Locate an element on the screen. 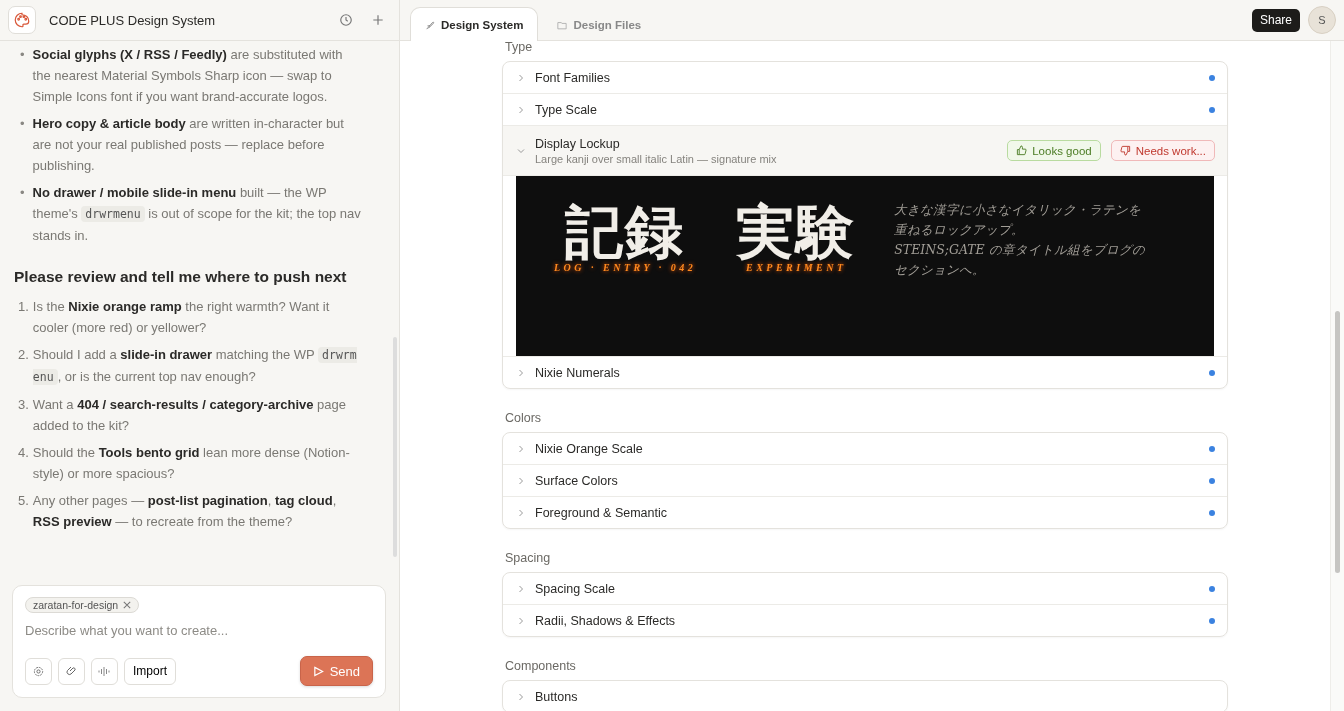  folder-icon is located at coordinates (562, 25).